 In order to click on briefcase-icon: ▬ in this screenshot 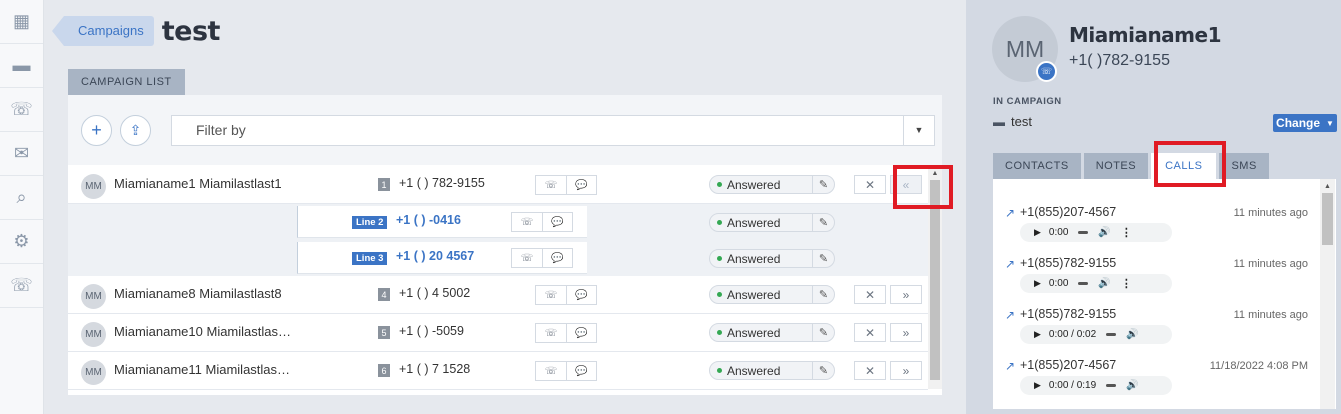, I will do `click(21, 65)`.